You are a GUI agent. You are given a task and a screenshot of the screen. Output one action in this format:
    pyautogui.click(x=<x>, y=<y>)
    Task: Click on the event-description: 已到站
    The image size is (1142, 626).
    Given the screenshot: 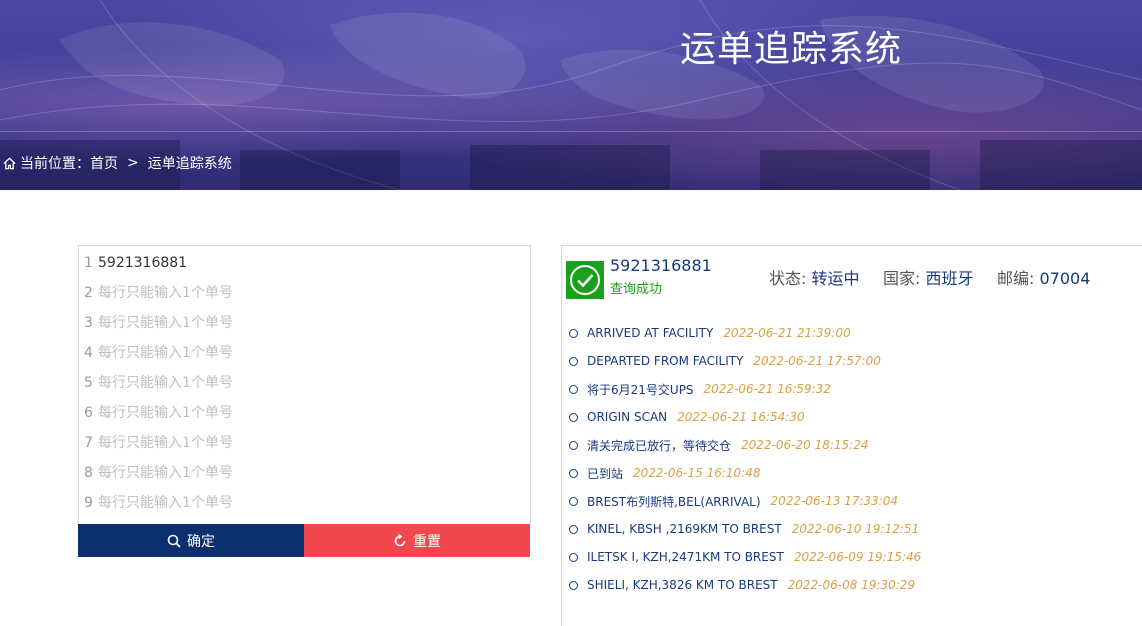 What is the action you would take?
    pyautogui.click(x=605, y=473)
    